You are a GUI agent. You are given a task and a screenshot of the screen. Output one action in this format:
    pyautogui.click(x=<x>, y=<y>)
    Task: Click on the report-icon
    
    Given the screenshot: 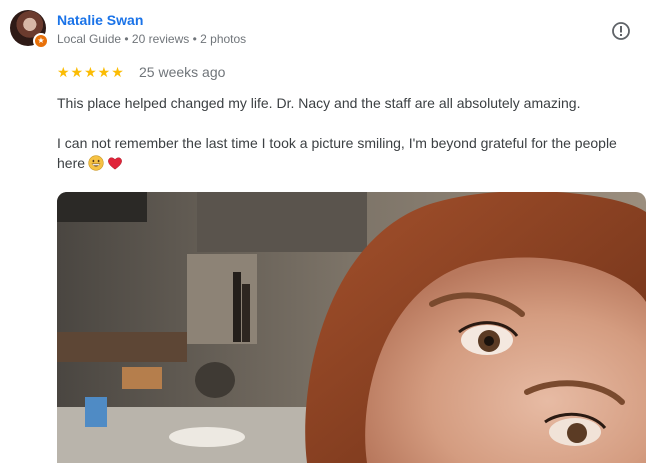 What is the action you would take?
    pyautogui.click(x=621, y=31)
    